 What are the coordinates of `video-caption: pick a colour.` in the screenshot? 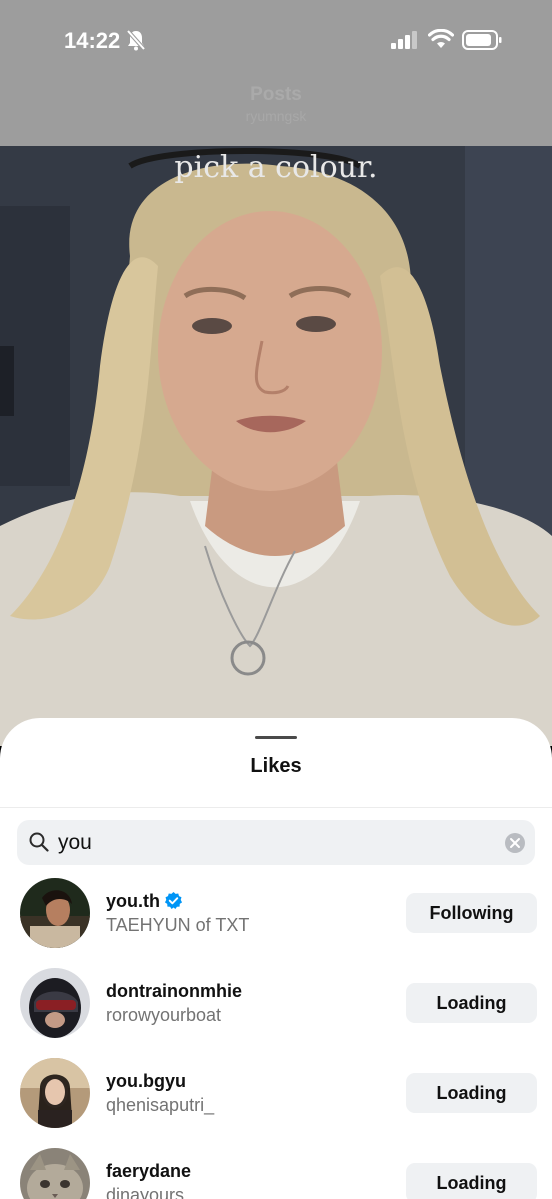 It's located at (276, 167).